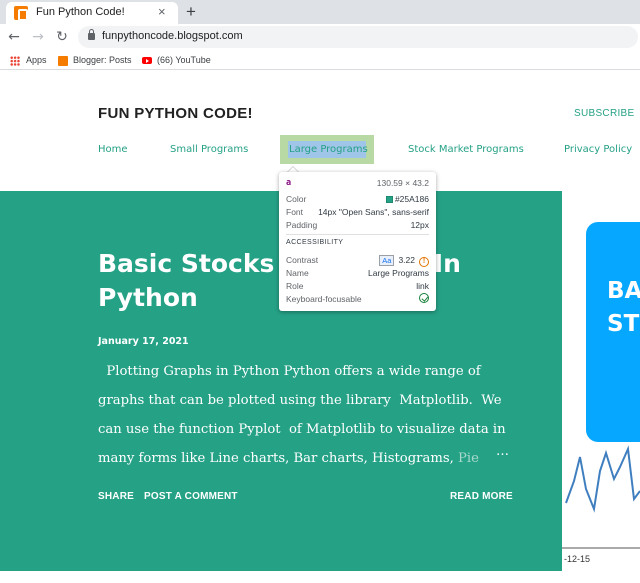 This screenshot has height=583, width=640. Describe the element at coordinates (201, 263) in the screenshot. I see `post-title-part: Basic Stocks G` at that location.